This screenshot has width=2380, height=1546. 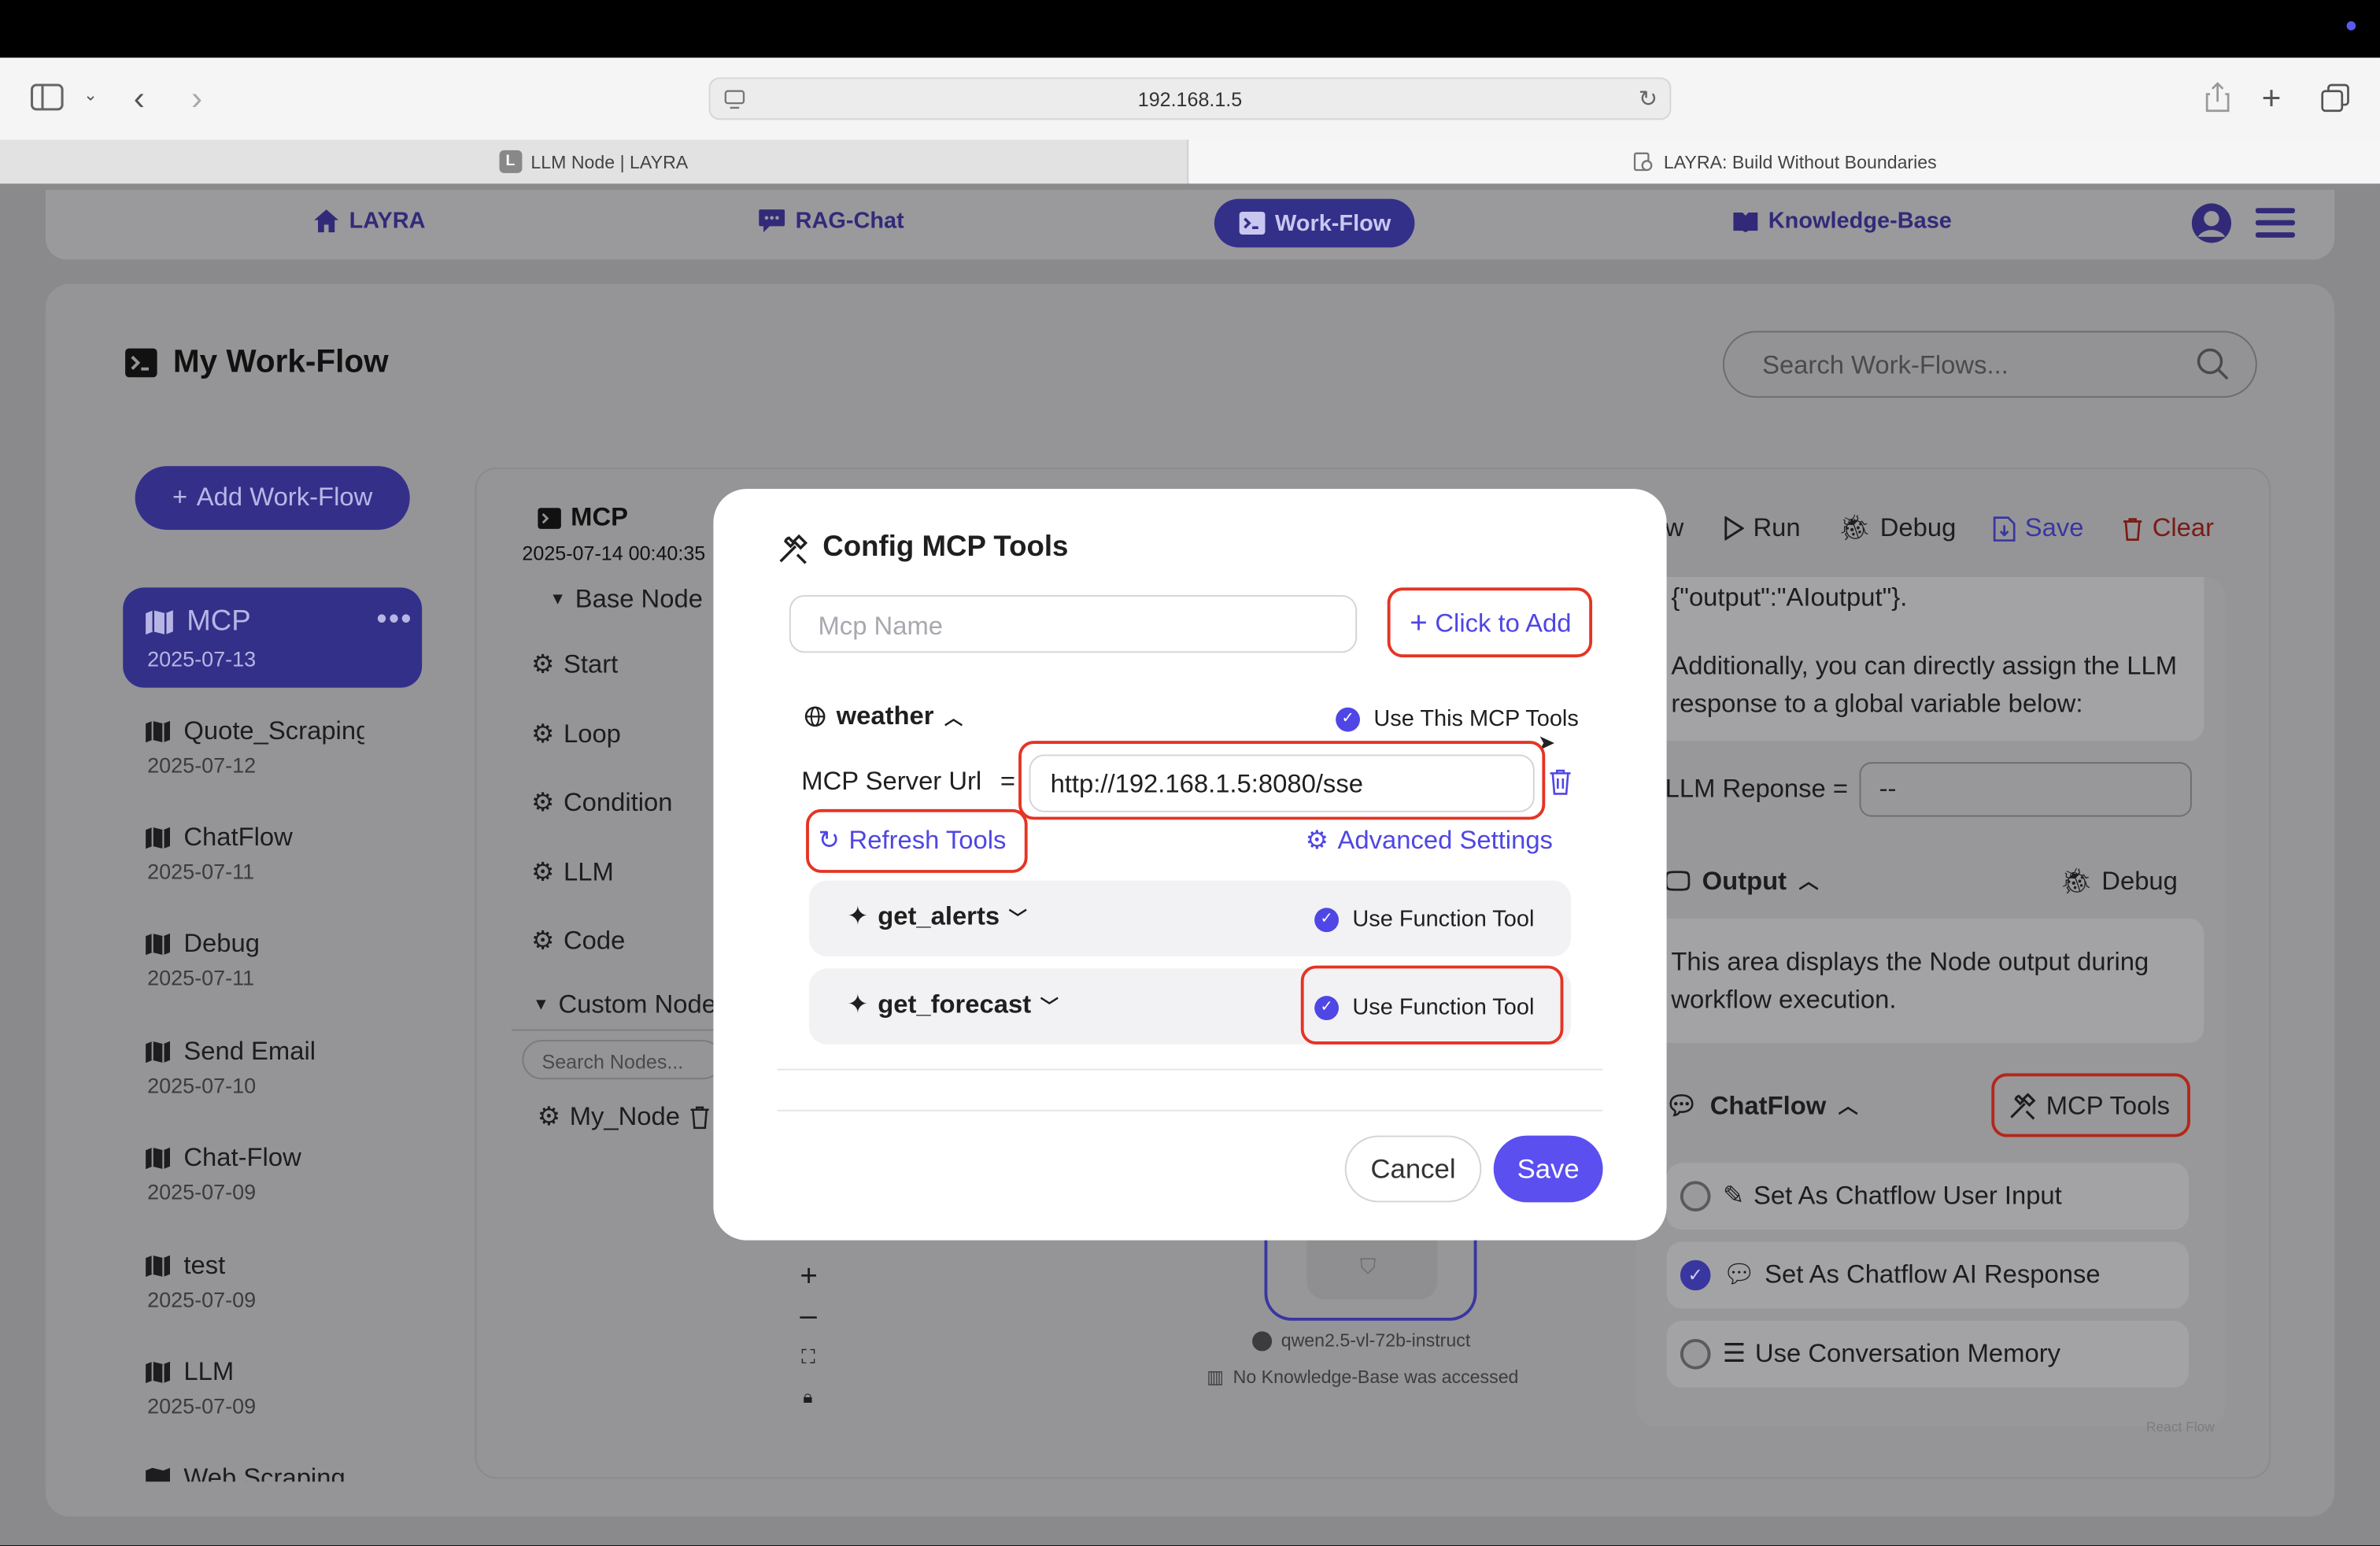 I want to click on advanced-settings-button: ⚙ Advanced Settings, so click(x=1429, y=841).